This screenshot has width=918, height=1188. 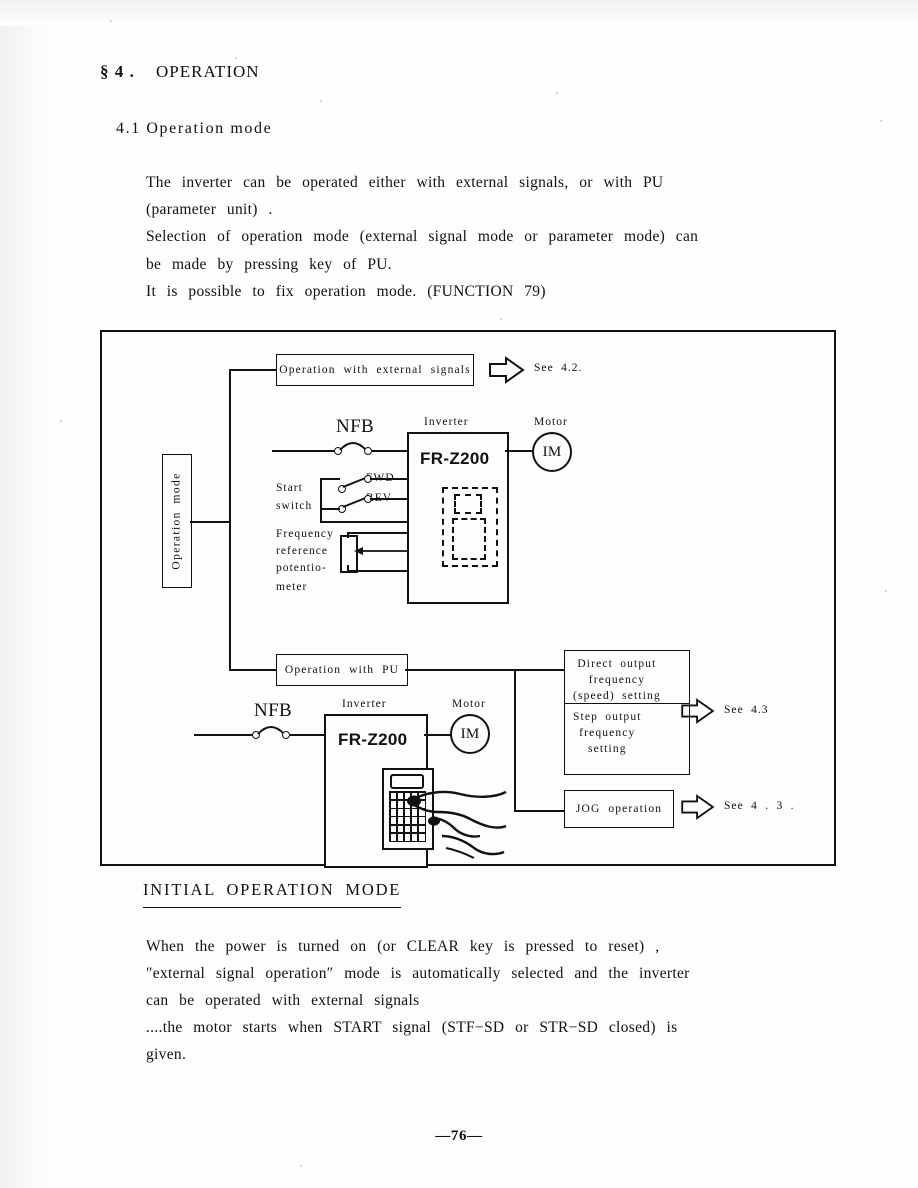 I want to click on nfb-label-lower: NFB, so click(x=273, y=710).